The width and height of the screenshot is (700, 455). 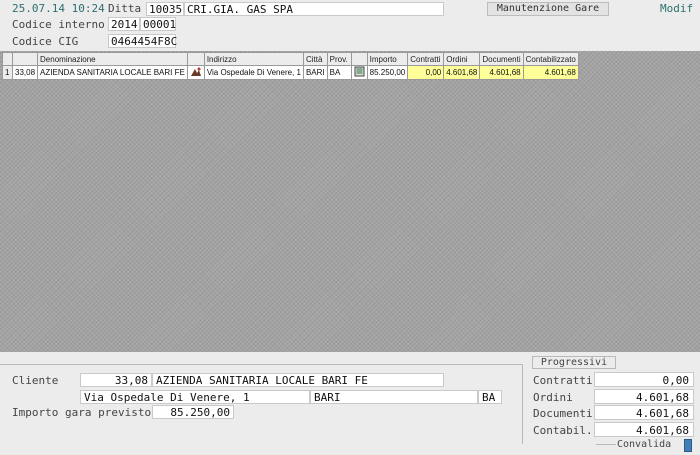 I want to click on col-header-contratti: Contratti, so click(x=426, y=59).